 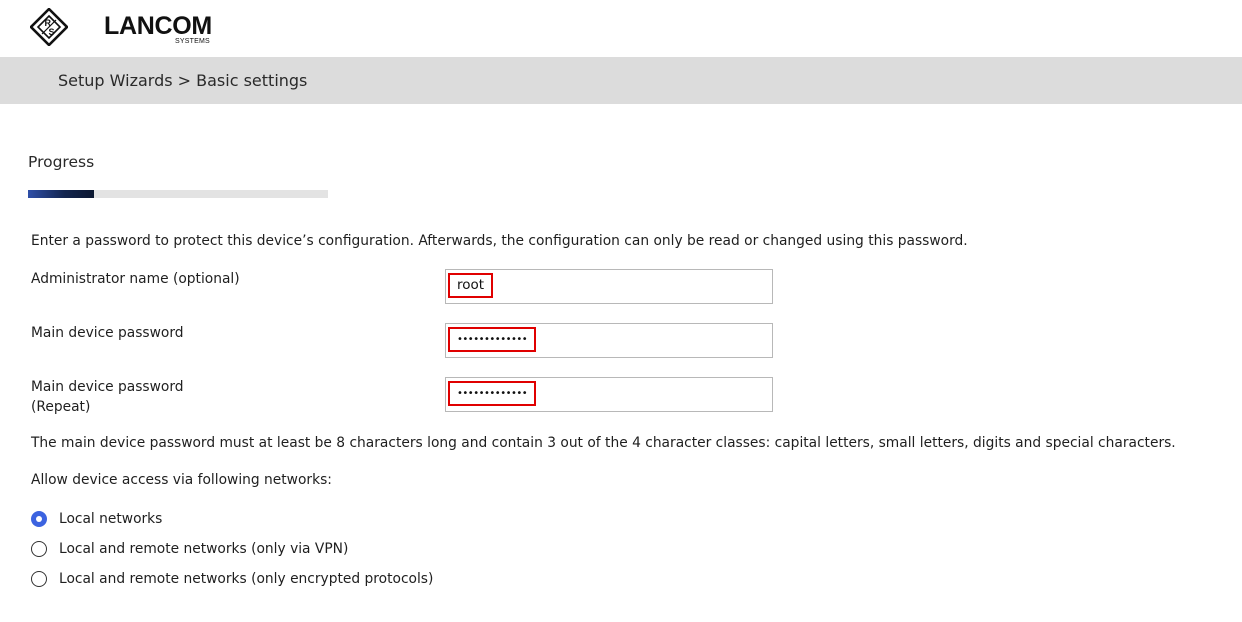 I want to click on password-repeat-label-line1: Main device password, so click(x=107, y=387).